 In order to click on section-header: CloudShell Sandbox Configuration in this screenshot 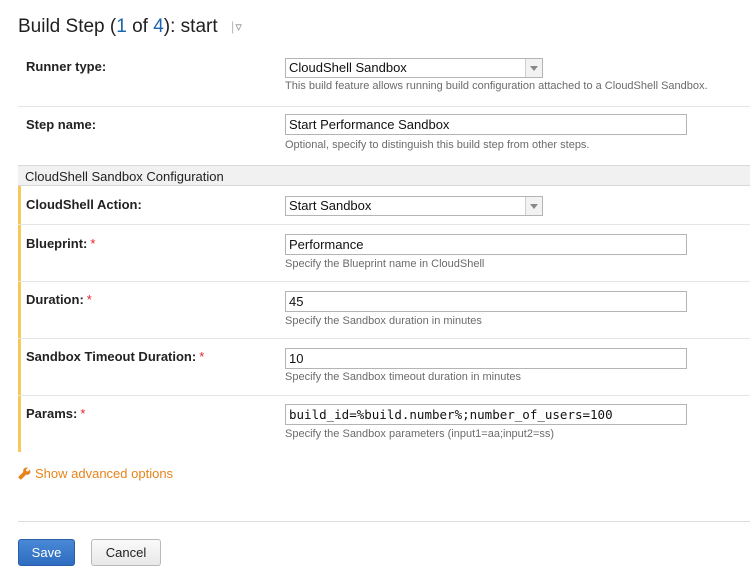, I will do `click(384, 175)`.